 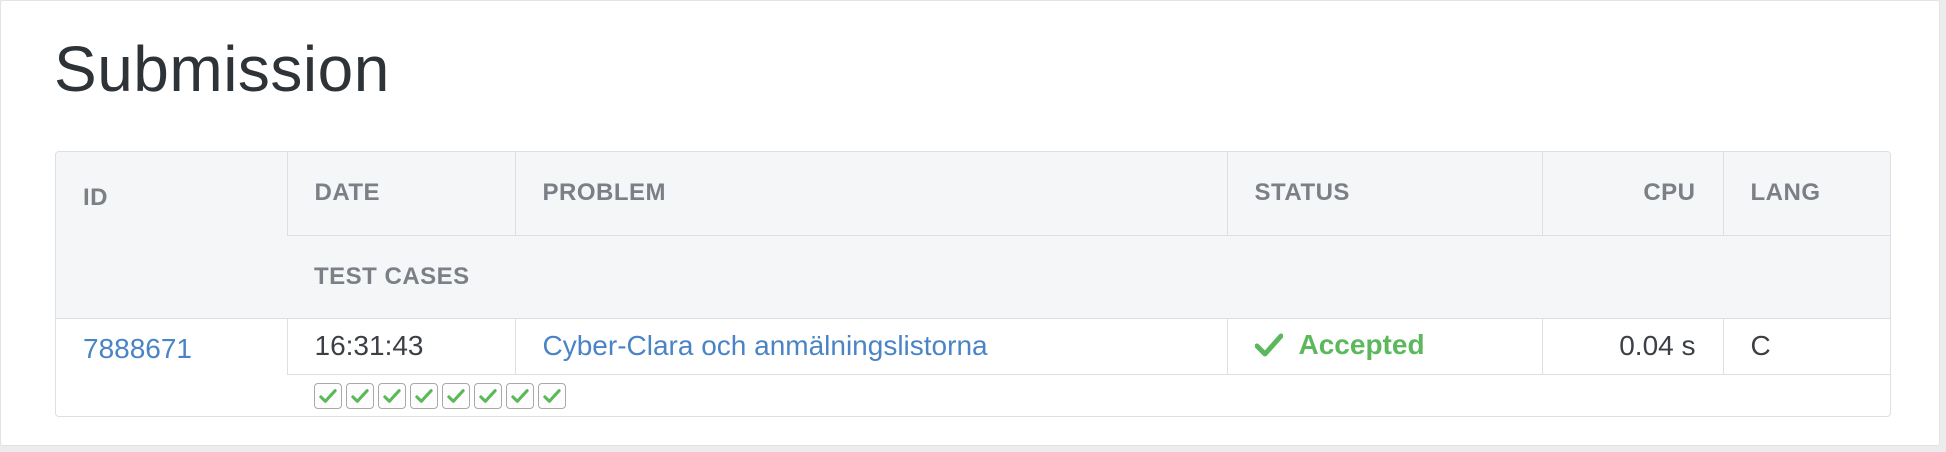 What do you see at coordinates (400, 346) in the screenshot?
I see `submission-date: 16:31:43` at bounding box center [400, 346].